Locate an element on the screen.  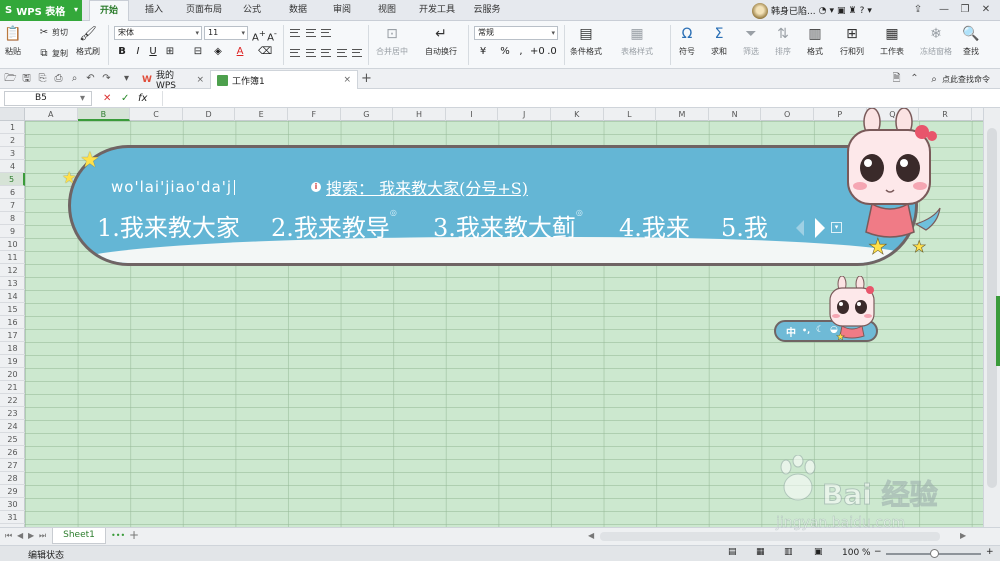
row-header-20: 20 is located at coordinates (12, 374).